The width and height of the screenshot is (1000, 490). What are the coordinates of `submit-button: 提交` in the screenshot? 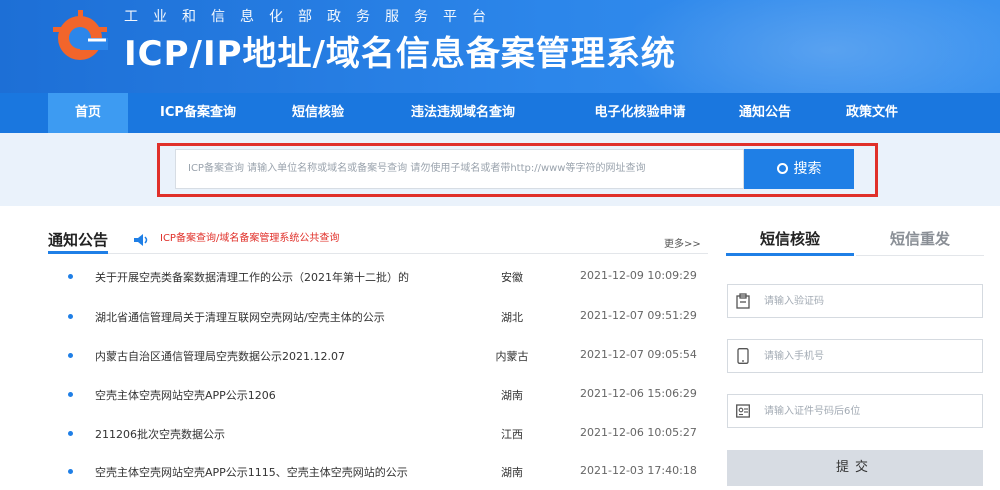 It's located at (855, 468).